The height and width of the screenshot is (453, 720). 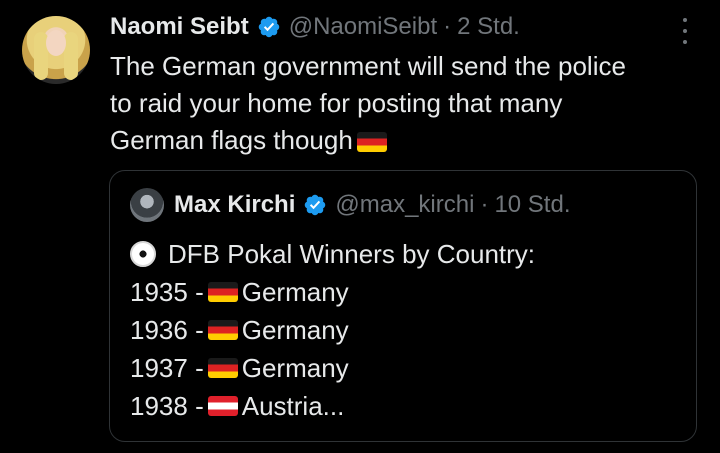 What do you see at coordinates (147, 205) in the screenshot?
I see `quoted-author-avatar` at bounding box center [147, 205].